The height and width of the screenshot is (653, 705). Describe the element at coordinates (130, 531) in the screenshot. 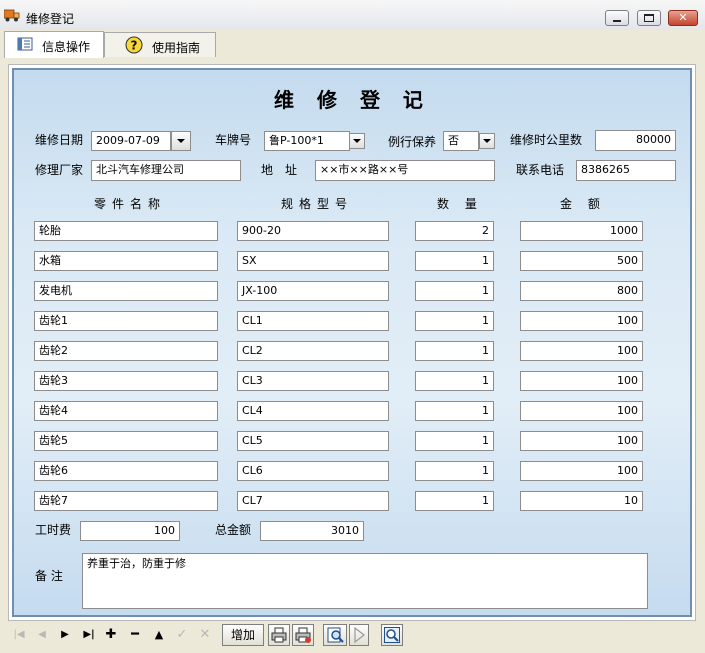

I see `labor-fee-field: 100` at that location.